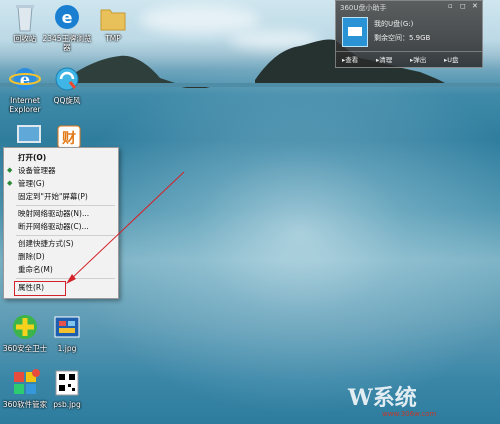 This screenshot has width=500, height=424. I want to click on free-space: 剩余空间：5.9GB, so click(402, 38).